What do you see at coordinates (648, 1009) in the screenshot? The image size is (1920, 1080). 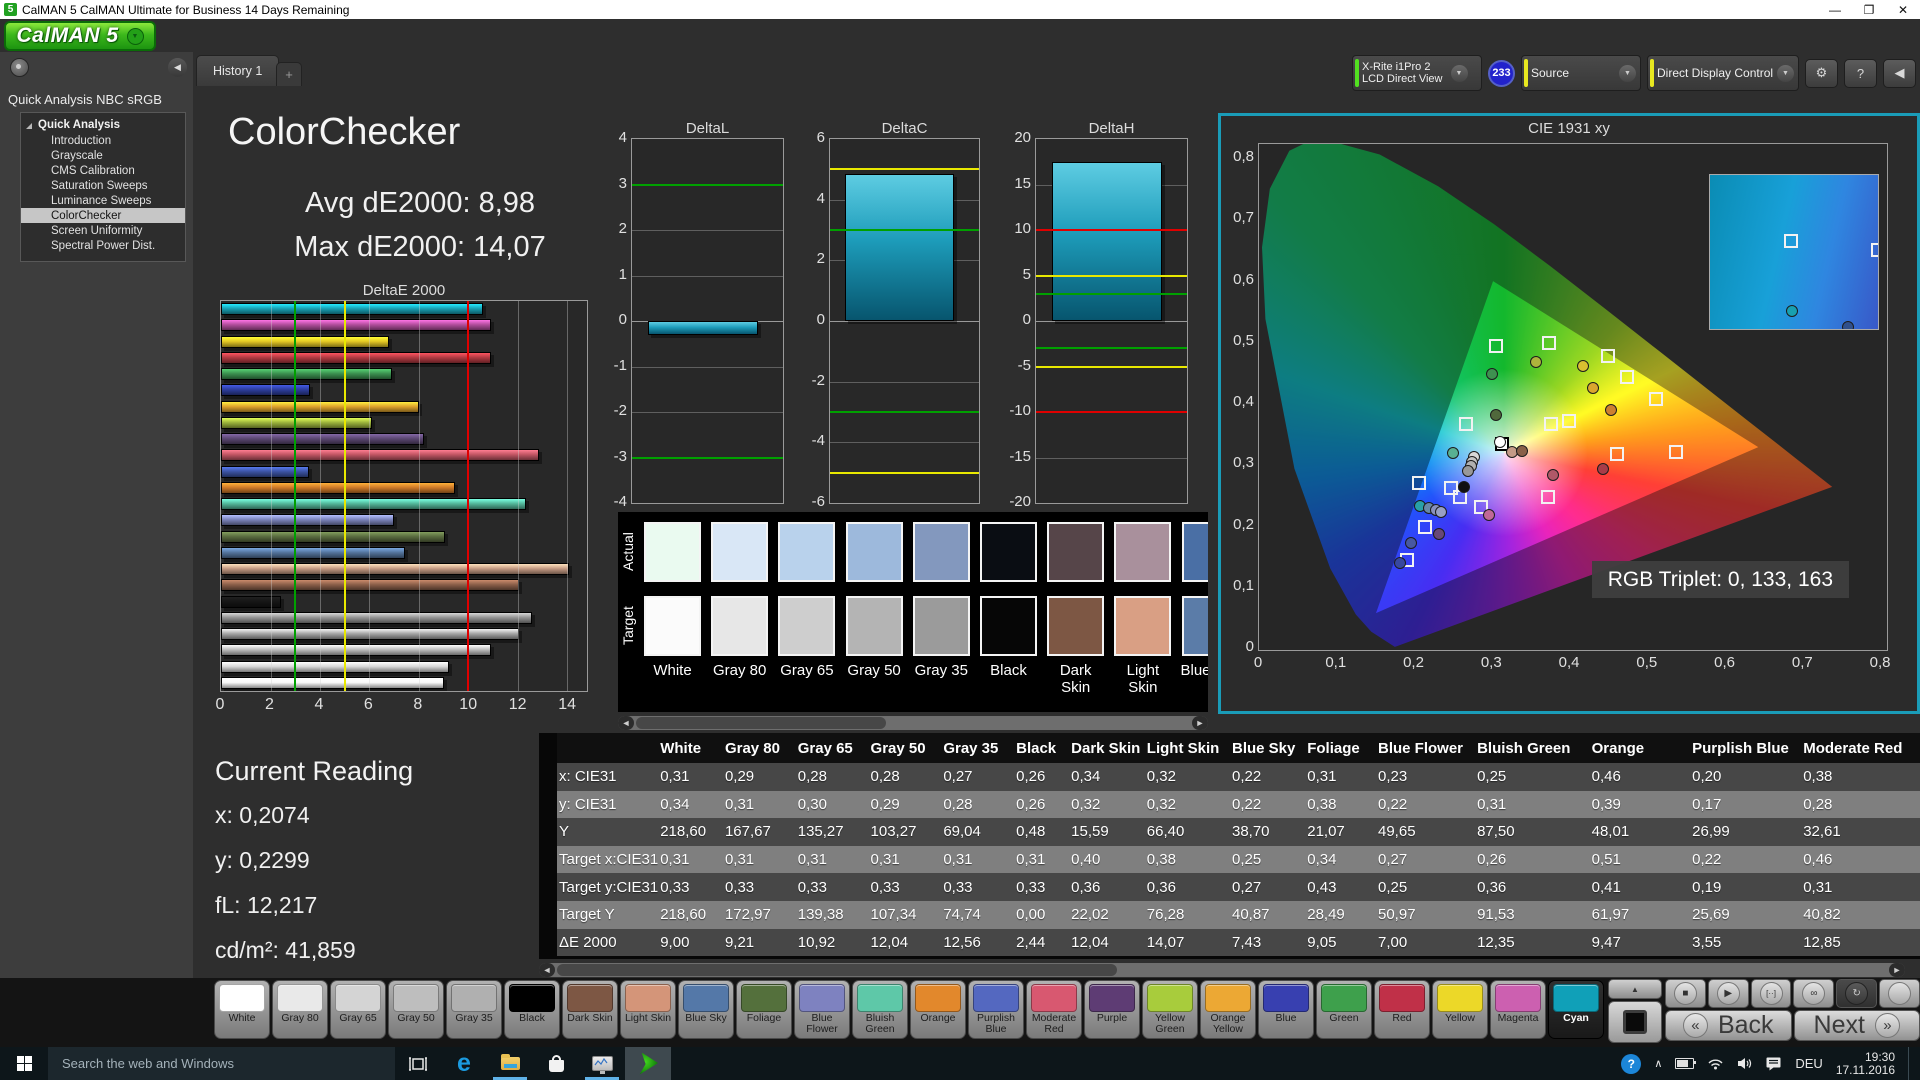 I see `patch-button-light-skin: Light Skin` at bounding box center [648, 1009].